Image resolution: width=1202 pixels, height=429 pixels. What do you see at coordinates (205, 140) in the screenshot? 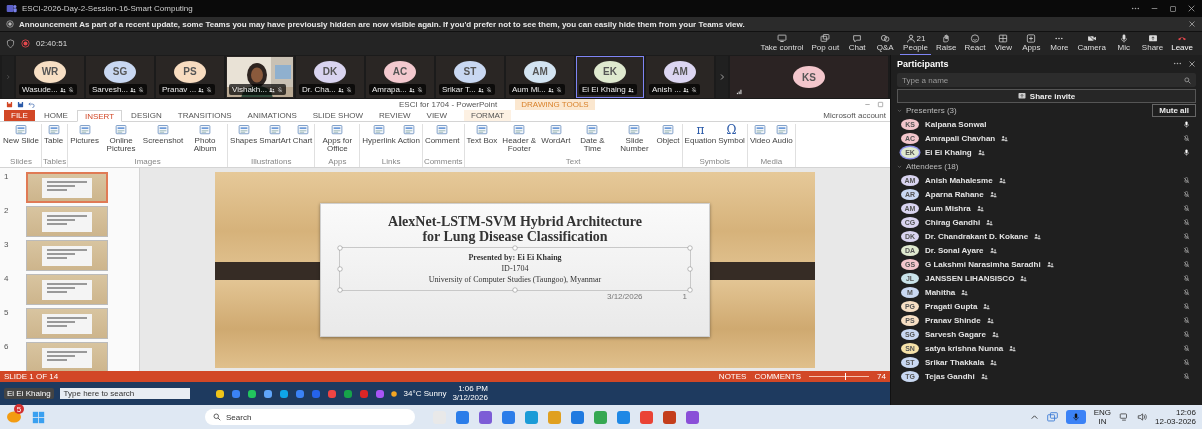
I see `ribbon-button: Photo Album` at bounding box center [205, 140].